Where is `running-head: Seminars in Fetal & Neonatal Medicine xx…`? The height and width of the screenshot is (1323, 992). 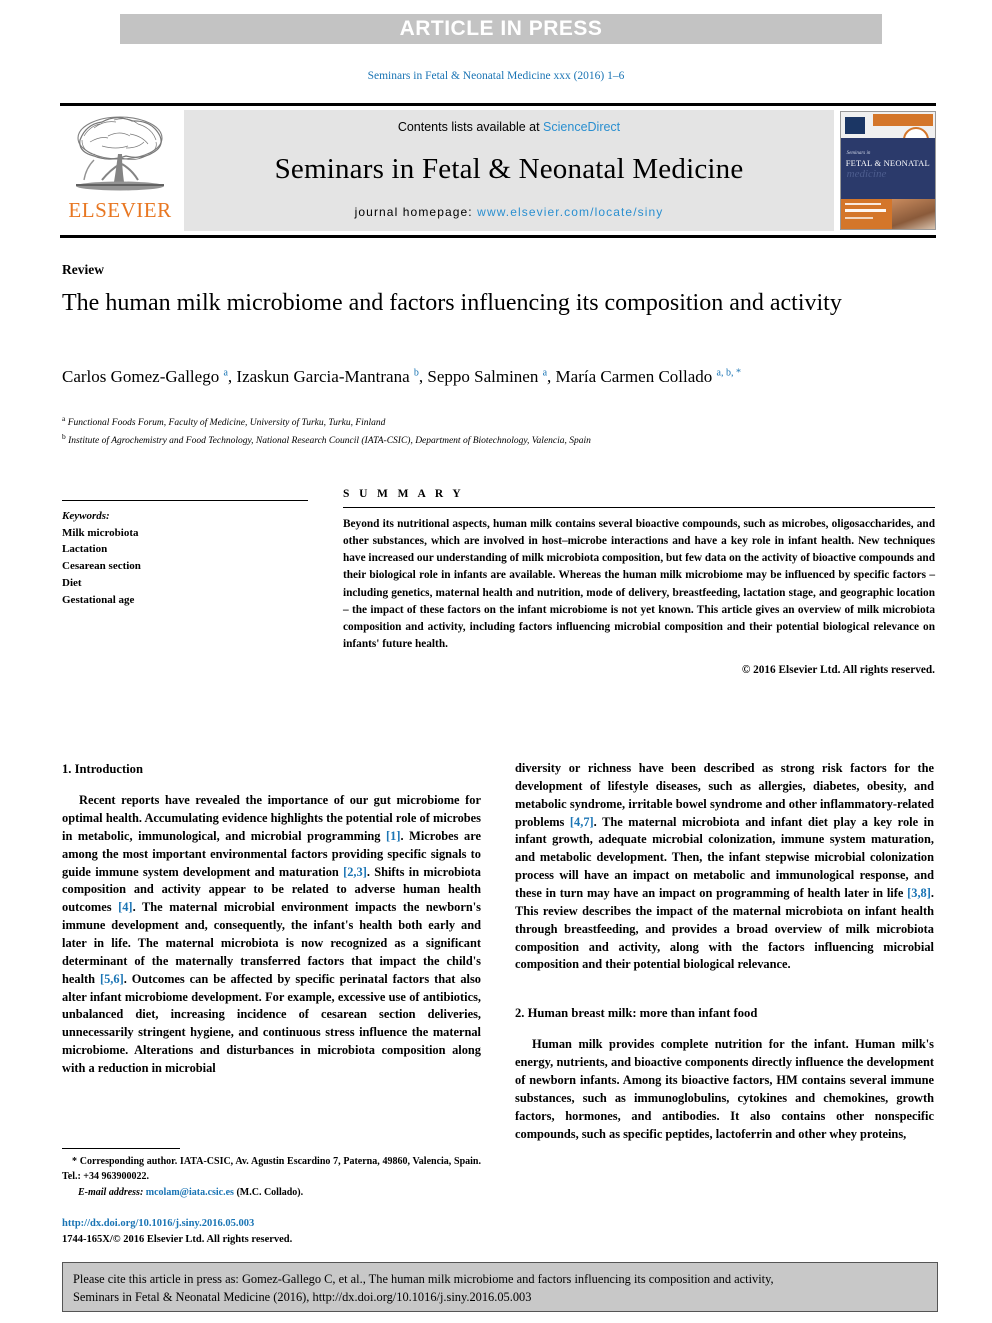
running-head: Seminars in Fetal & Neonatal Medicine xx… is located at coordinates (496, 76).